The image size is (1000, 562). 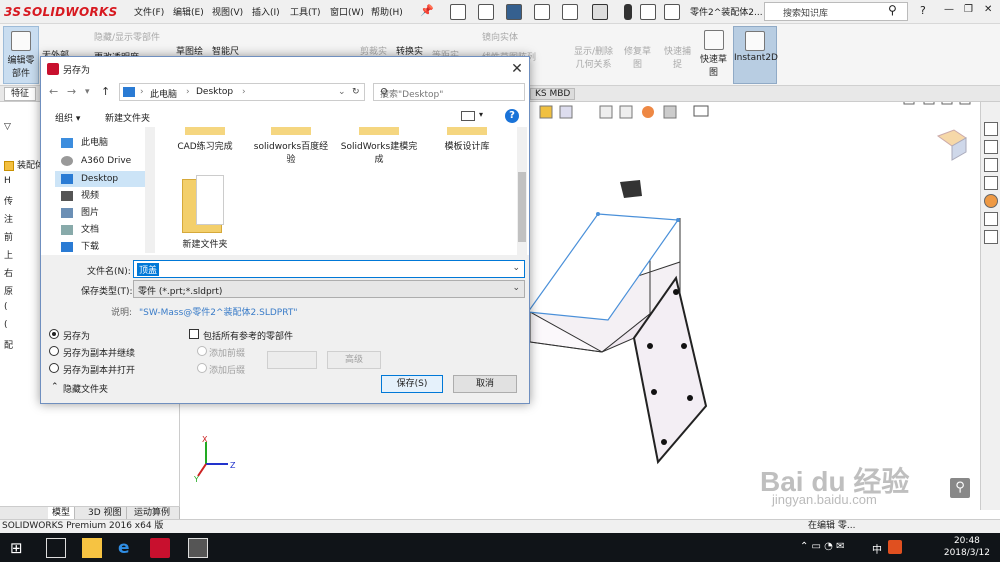 What do you see at coordinates (514, 12) in the screenshot?
I see `save-icon` at bounding box center [514, 12].